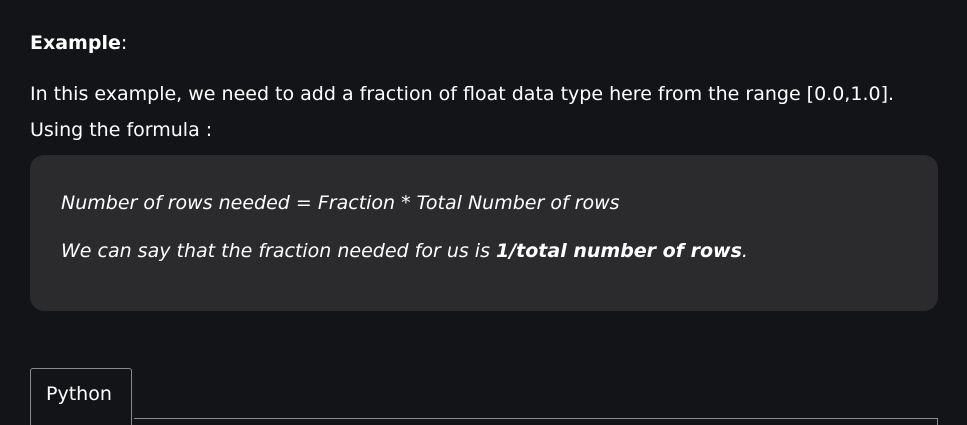  What do you see at coordinates (121, 130) in the screenshot?
I see `intro-line-2: Using the formula :` at bounding box center [121, 130].